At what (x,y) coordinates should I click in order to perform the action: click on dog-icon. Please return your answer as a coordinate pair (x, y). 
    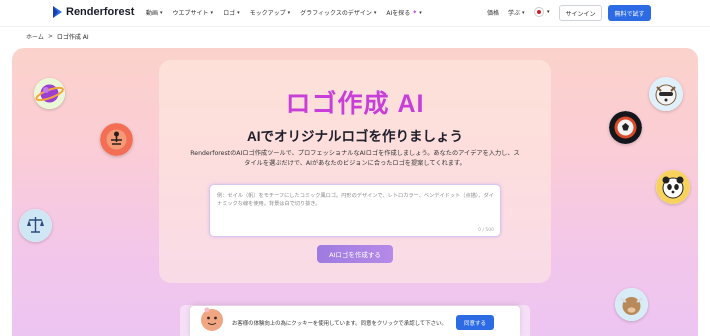
    Looking at the image, I should click on (666, 94).